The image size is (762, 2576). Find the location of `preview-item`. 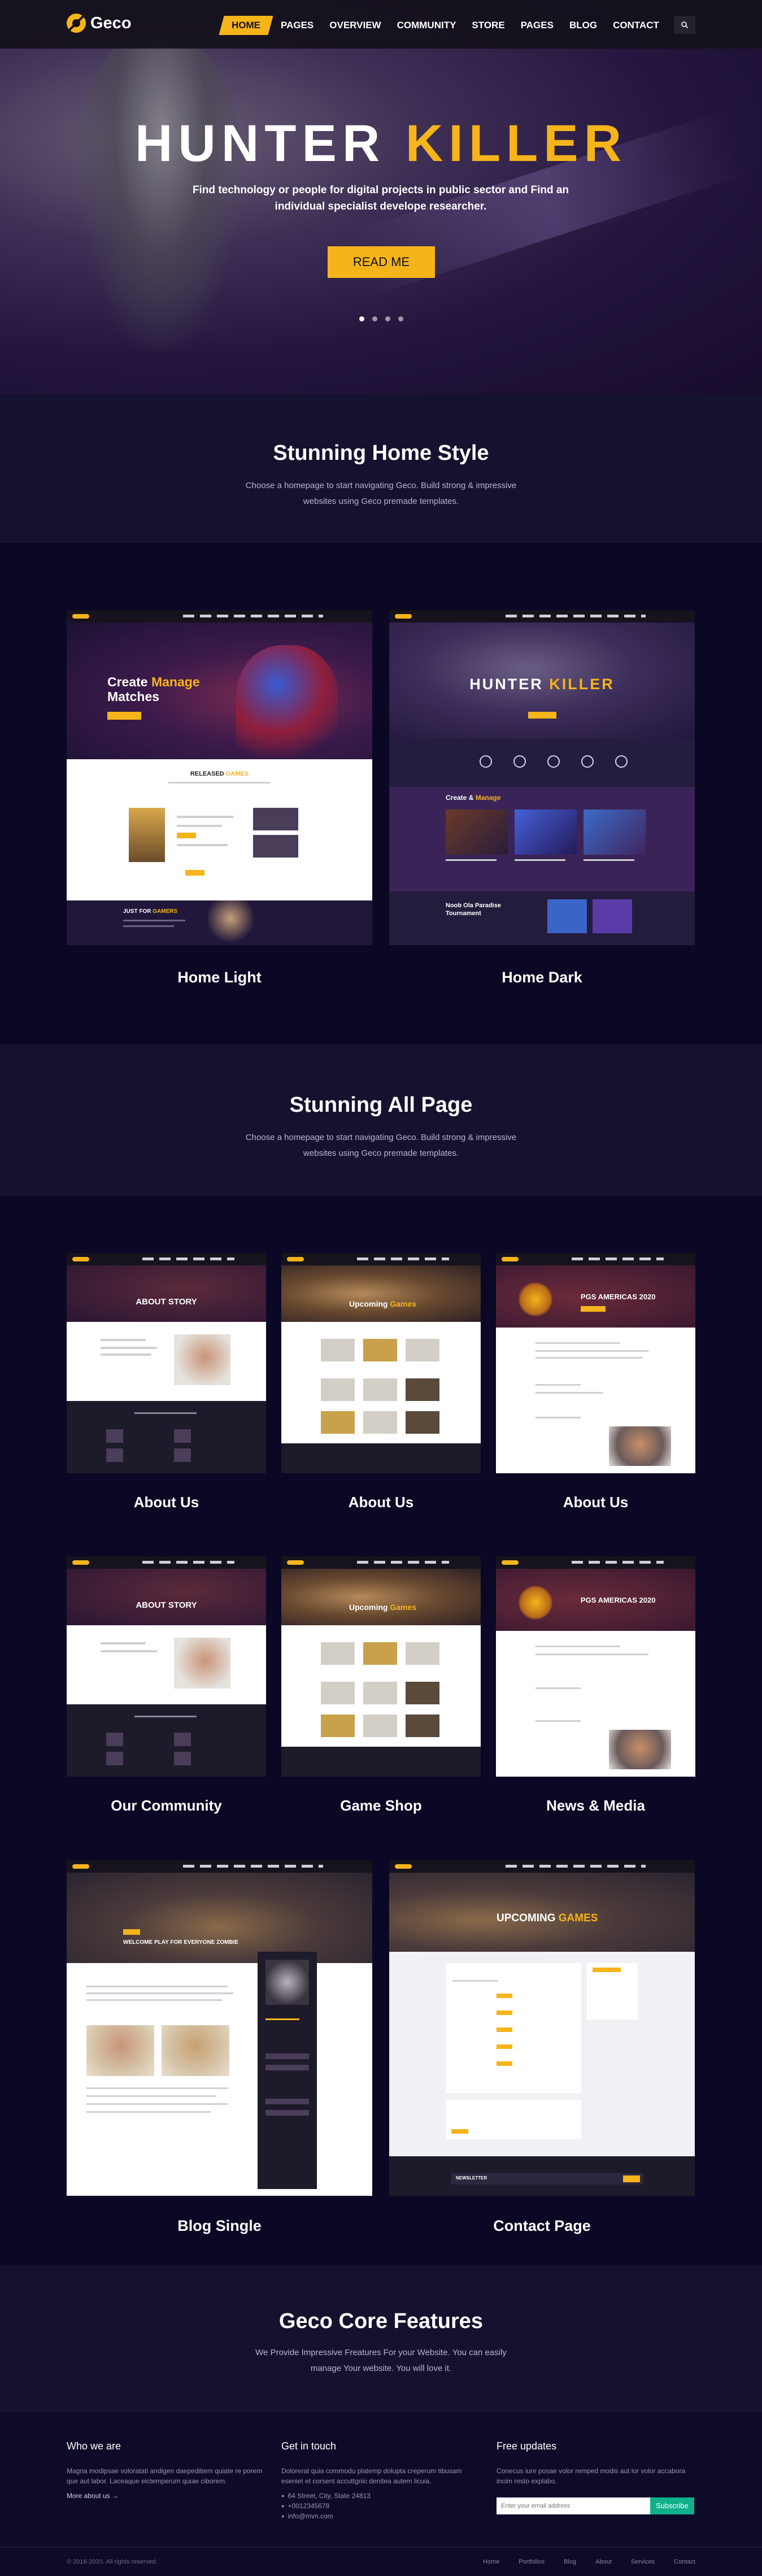

preview-item is located at coordinates (287, 2101).